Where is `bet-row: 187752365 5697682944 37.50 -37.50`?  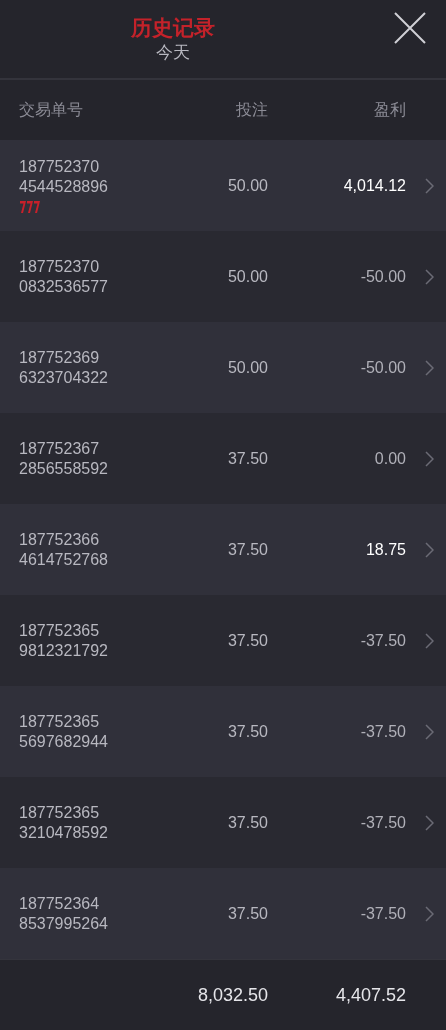 bet-row: 187752365 5697682944 37.50 -37.50 is located at coordinates (223, 731).